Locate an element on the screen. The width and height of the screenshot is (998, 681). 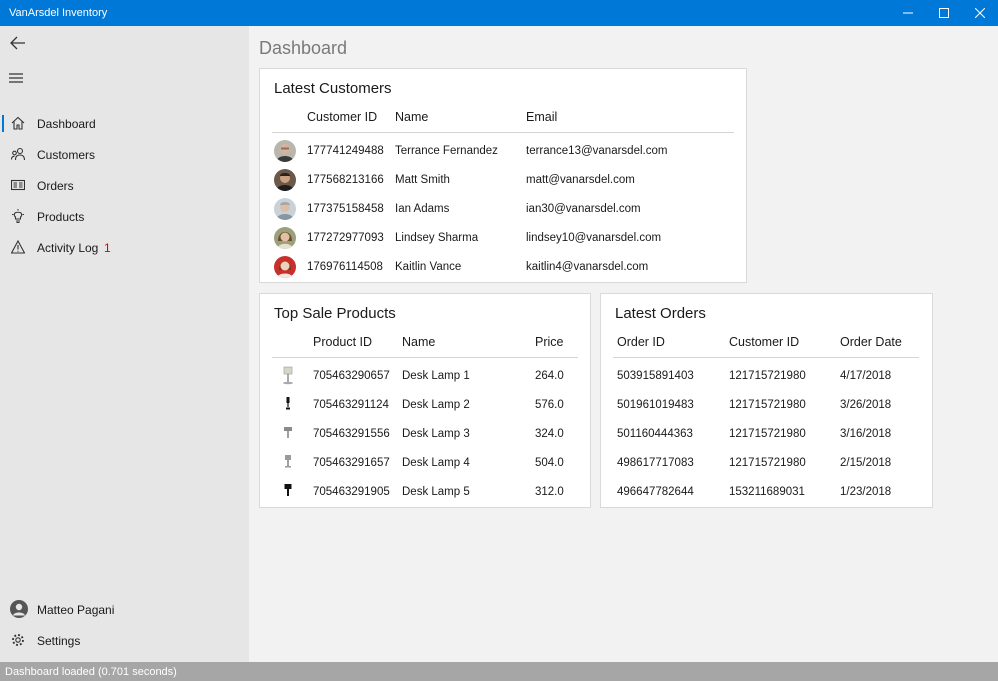
card-title: Latest Customers is located at coordinates (333, 88).